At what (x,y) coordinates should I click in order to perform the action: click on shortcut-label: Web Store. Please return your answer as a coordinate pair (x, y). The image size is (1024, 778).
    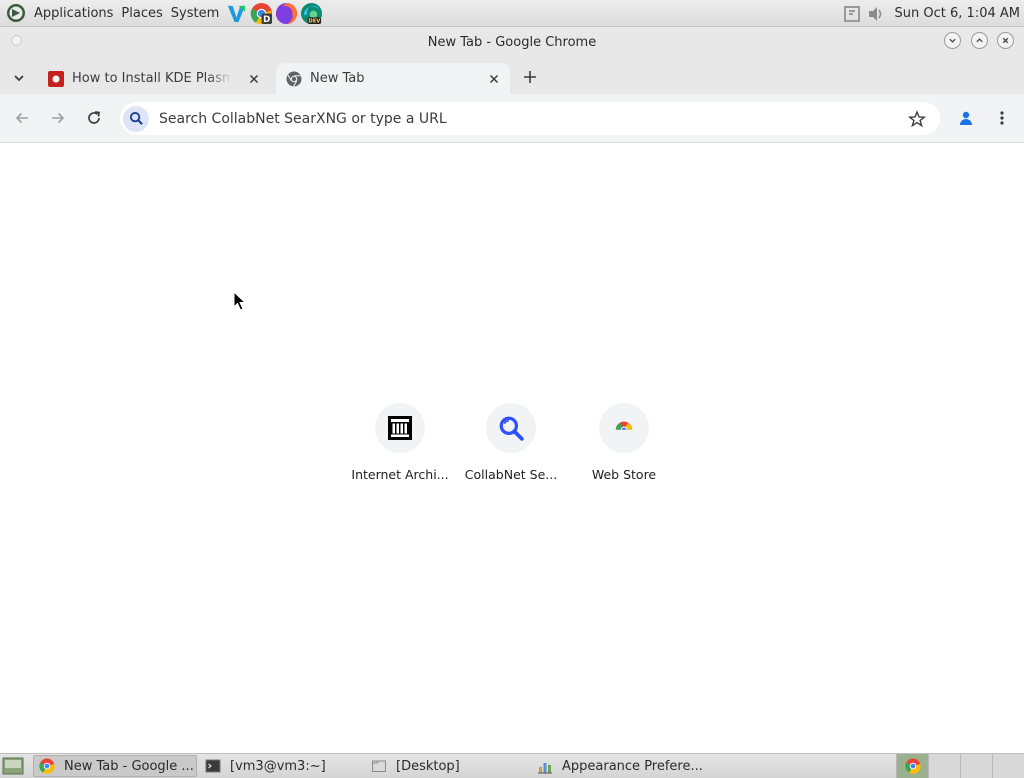
    Looking at the image, I should click on (624, 474).